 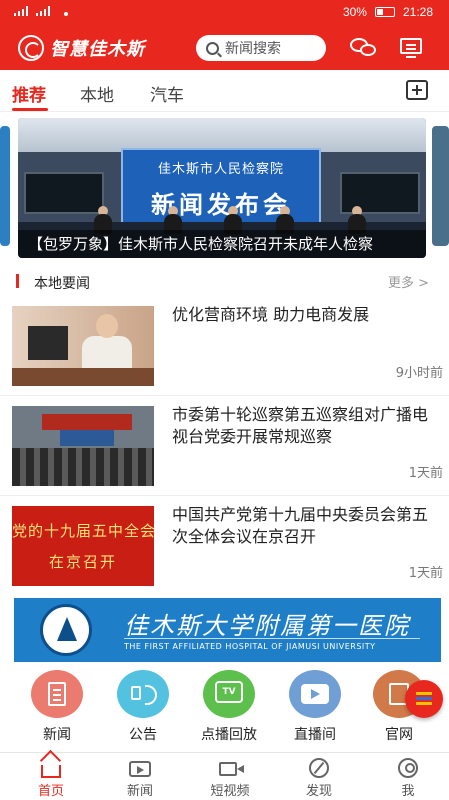 I want to click on nav-discover: 发现, so click(x=319, y=778).